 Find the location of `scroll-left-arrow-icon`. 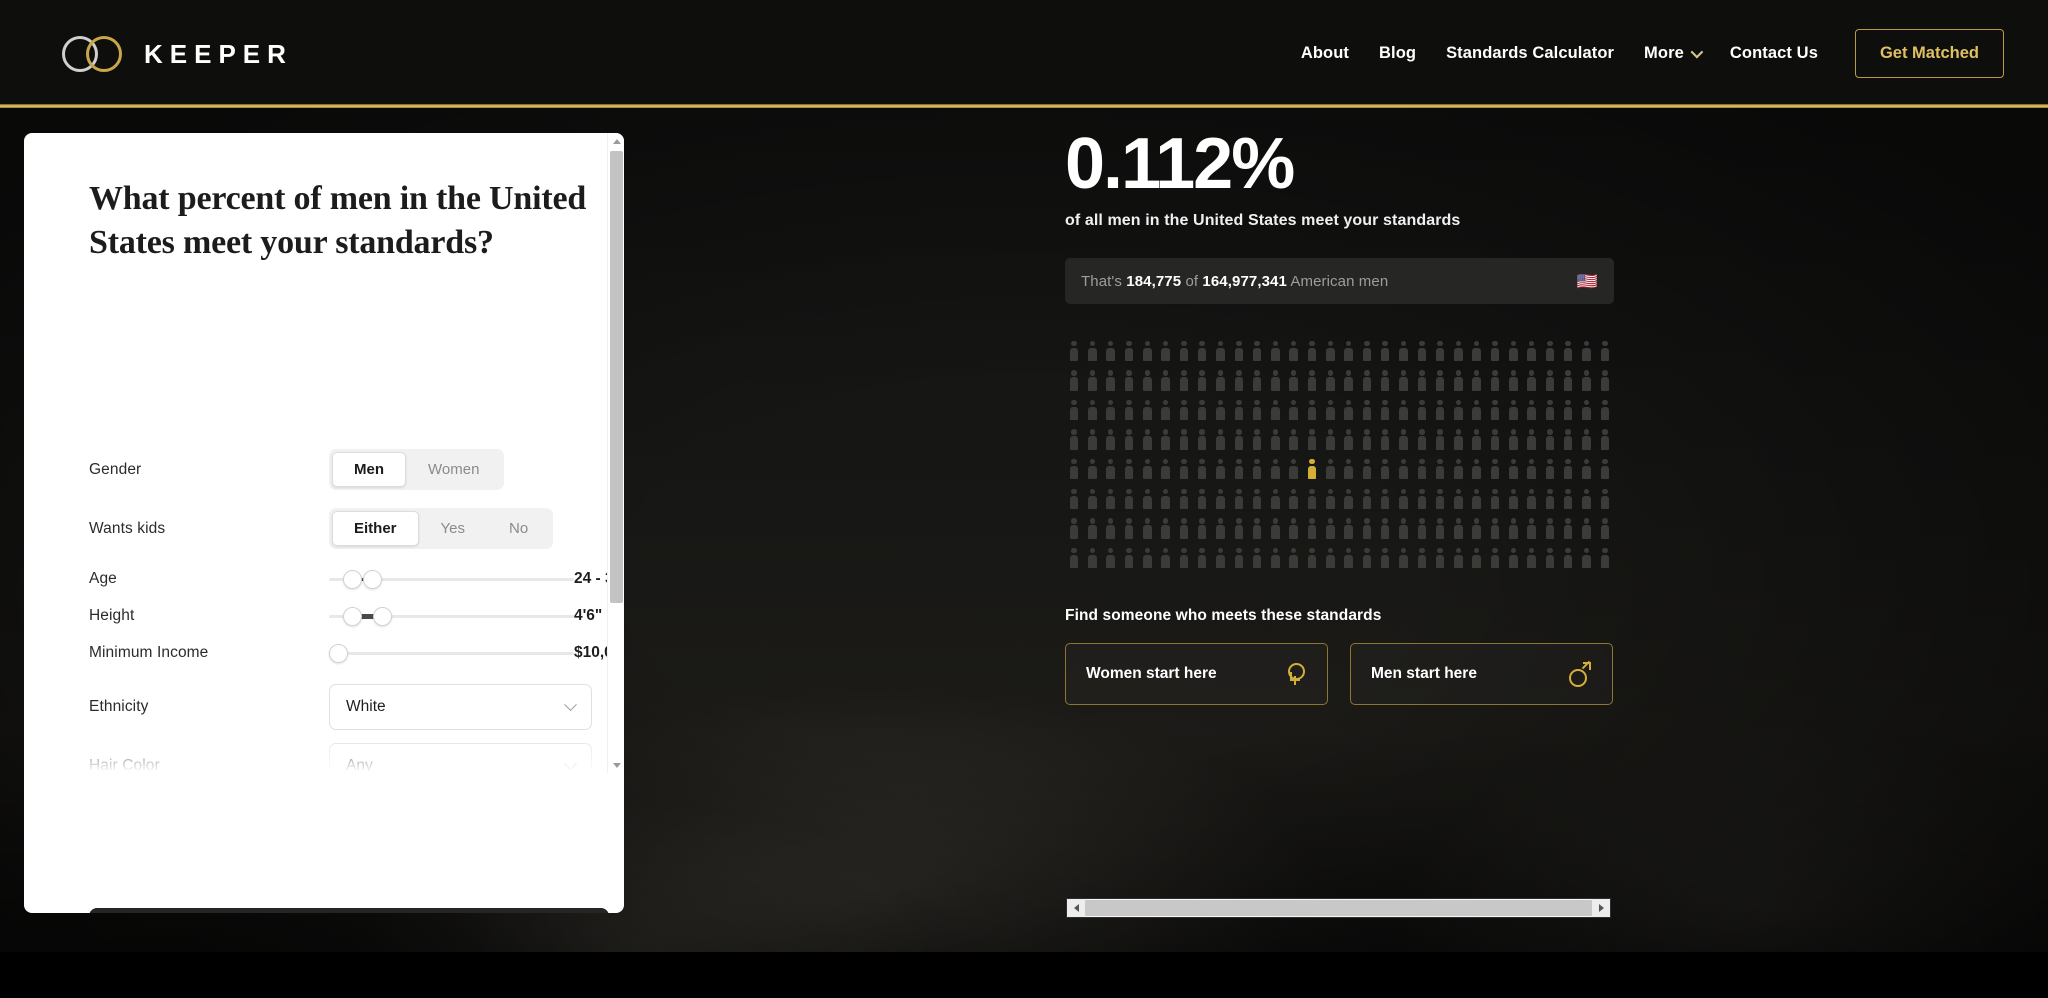

scroll-left-arrow-icon is located at coordinates (1076, 908).